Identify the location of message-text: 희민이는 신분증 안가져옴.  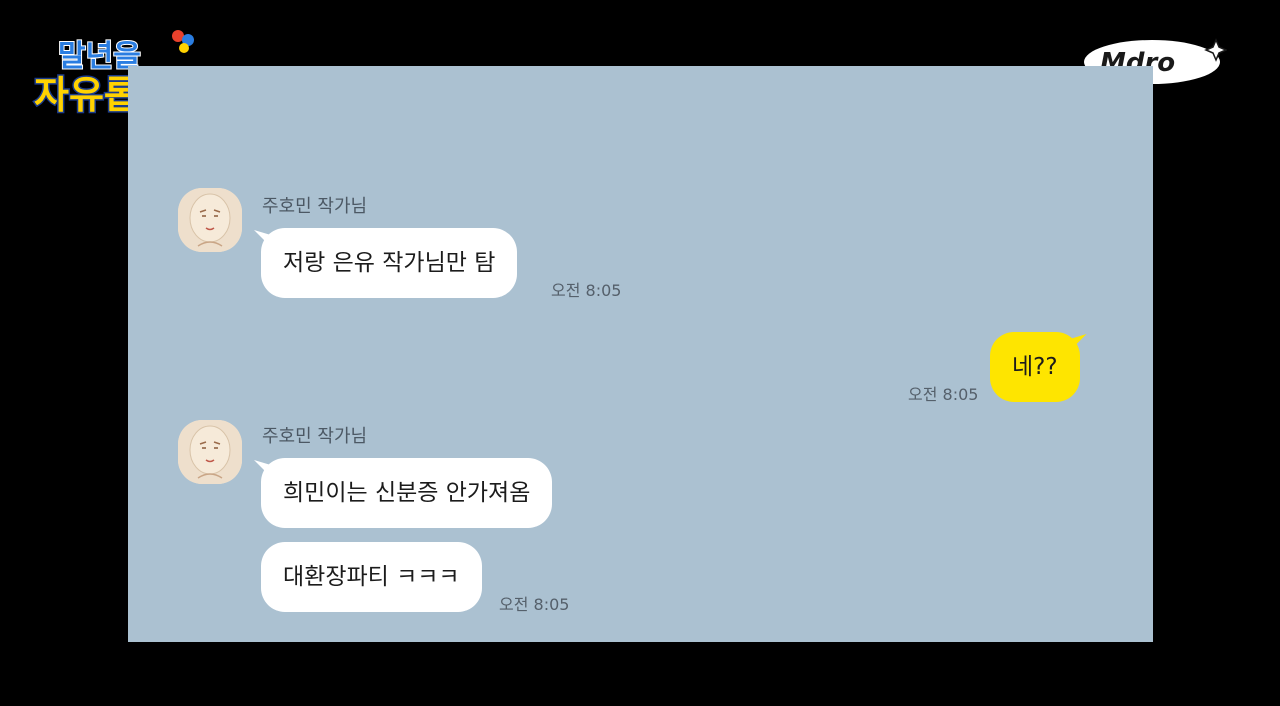
(407, 493).